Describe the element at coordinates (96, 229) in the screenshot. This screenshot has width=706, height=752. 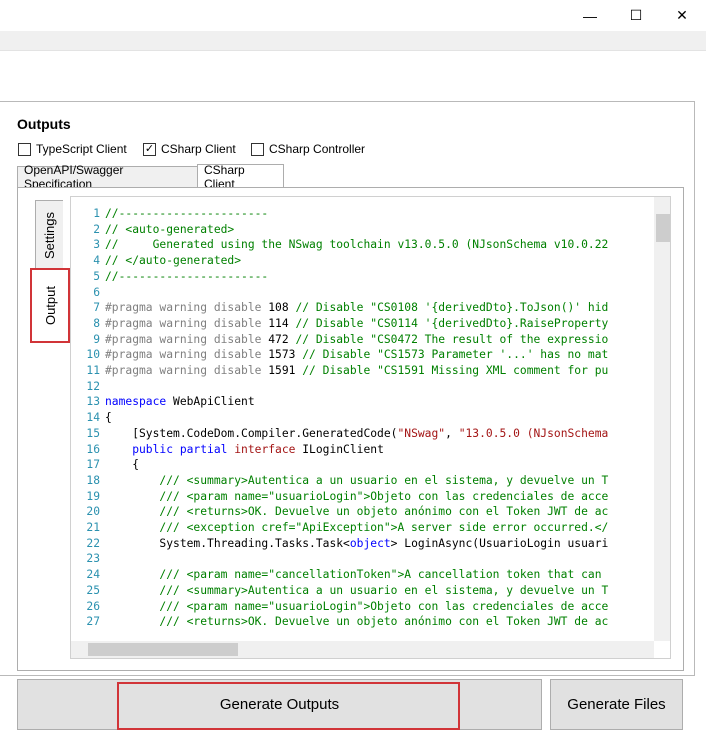
I see `line-number: 2` at that location.